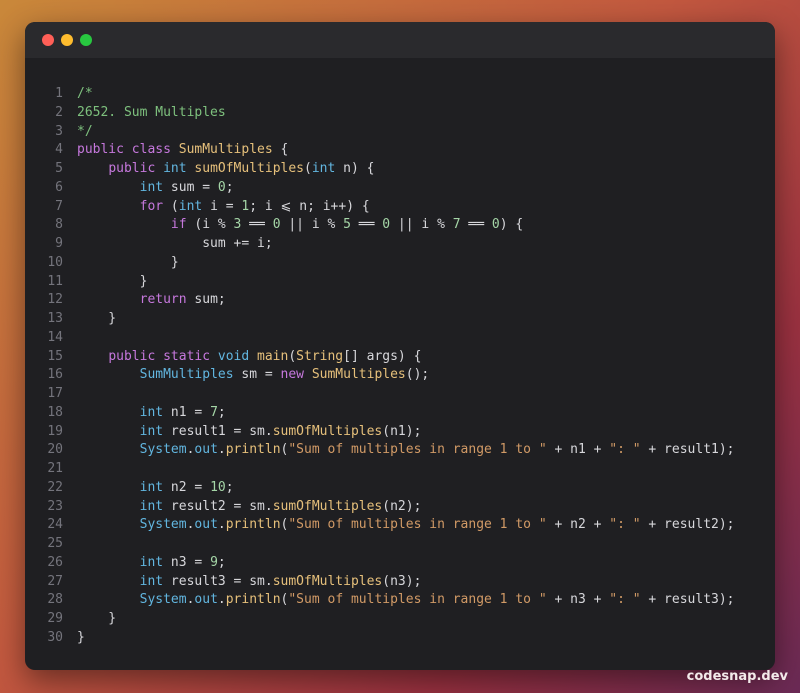  I want to click on close-window-button, so click(48, 40).